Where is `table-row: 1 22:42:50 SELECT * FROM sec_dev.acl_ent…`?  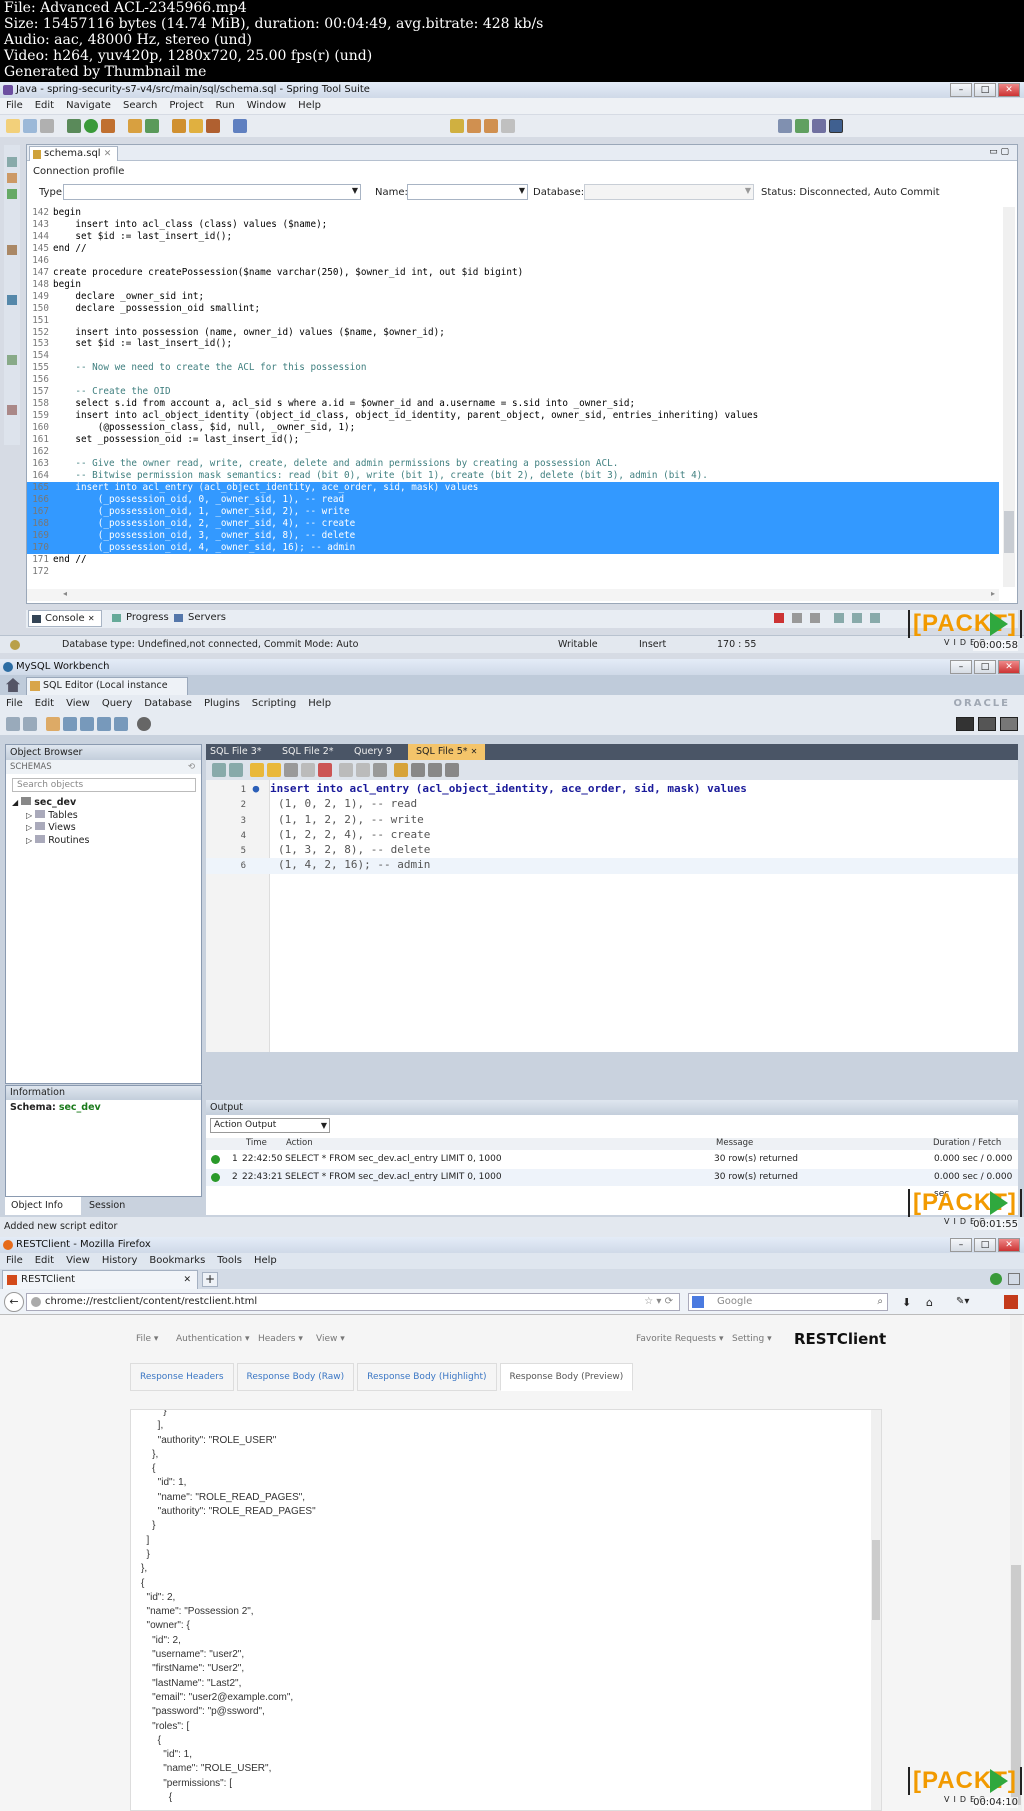 table-row: 1 22:42:50 SELECT * FROM sec_dev.acl_ent… is located at coordinates (612, 1166).